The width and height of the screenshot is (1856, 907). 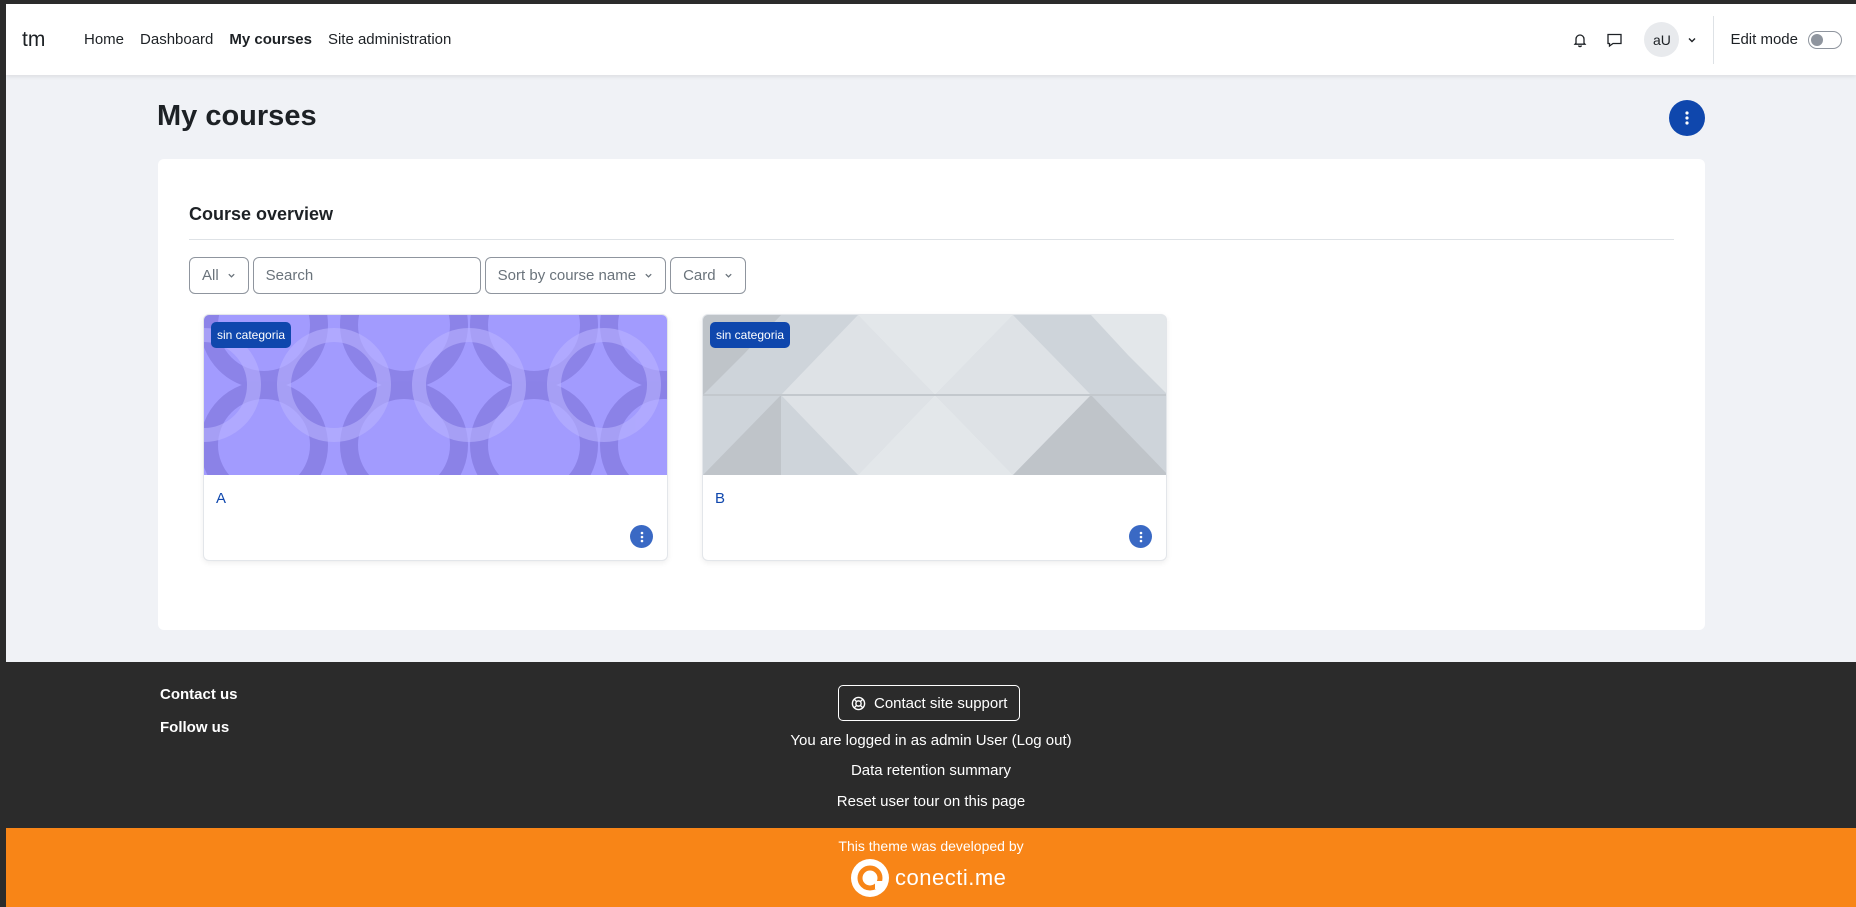 I want to click on theme-credit-strip: This theme was developed by conecti.me, so click(x=931, y=867).